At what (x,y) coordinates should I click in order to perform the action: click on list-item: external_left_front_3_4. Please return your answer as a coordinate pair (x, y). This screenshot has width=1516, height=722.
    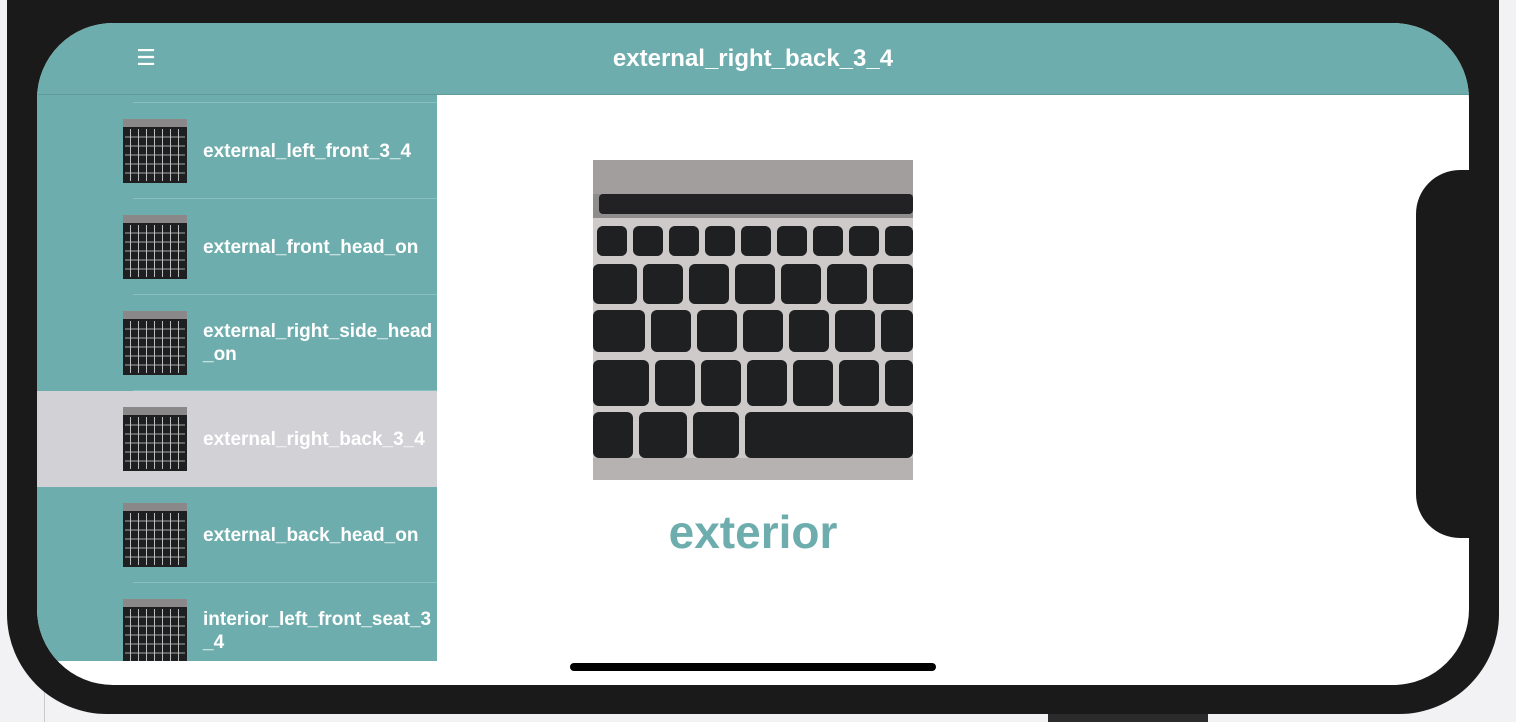
    Looking at the image, I should click on (237, 151).